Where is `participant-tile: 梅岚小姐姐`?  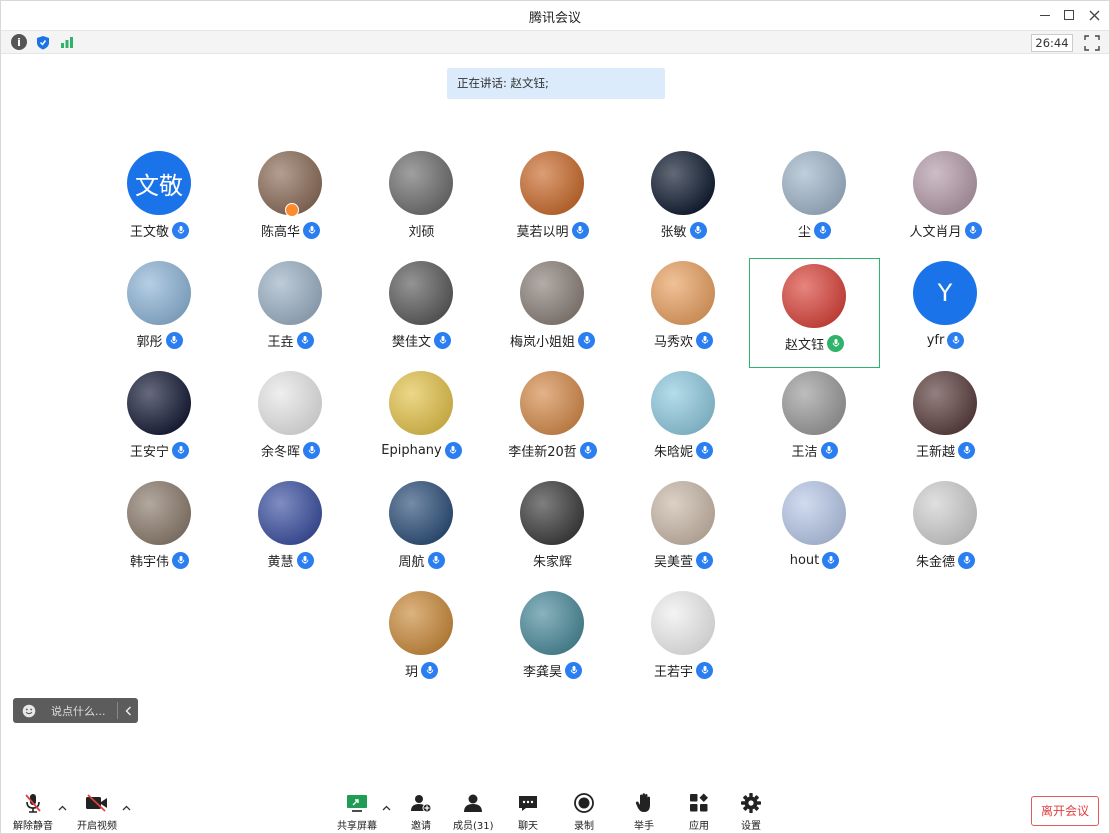 participant-tile: 梅岚小姐姐 is located at coordinates (552, 313).